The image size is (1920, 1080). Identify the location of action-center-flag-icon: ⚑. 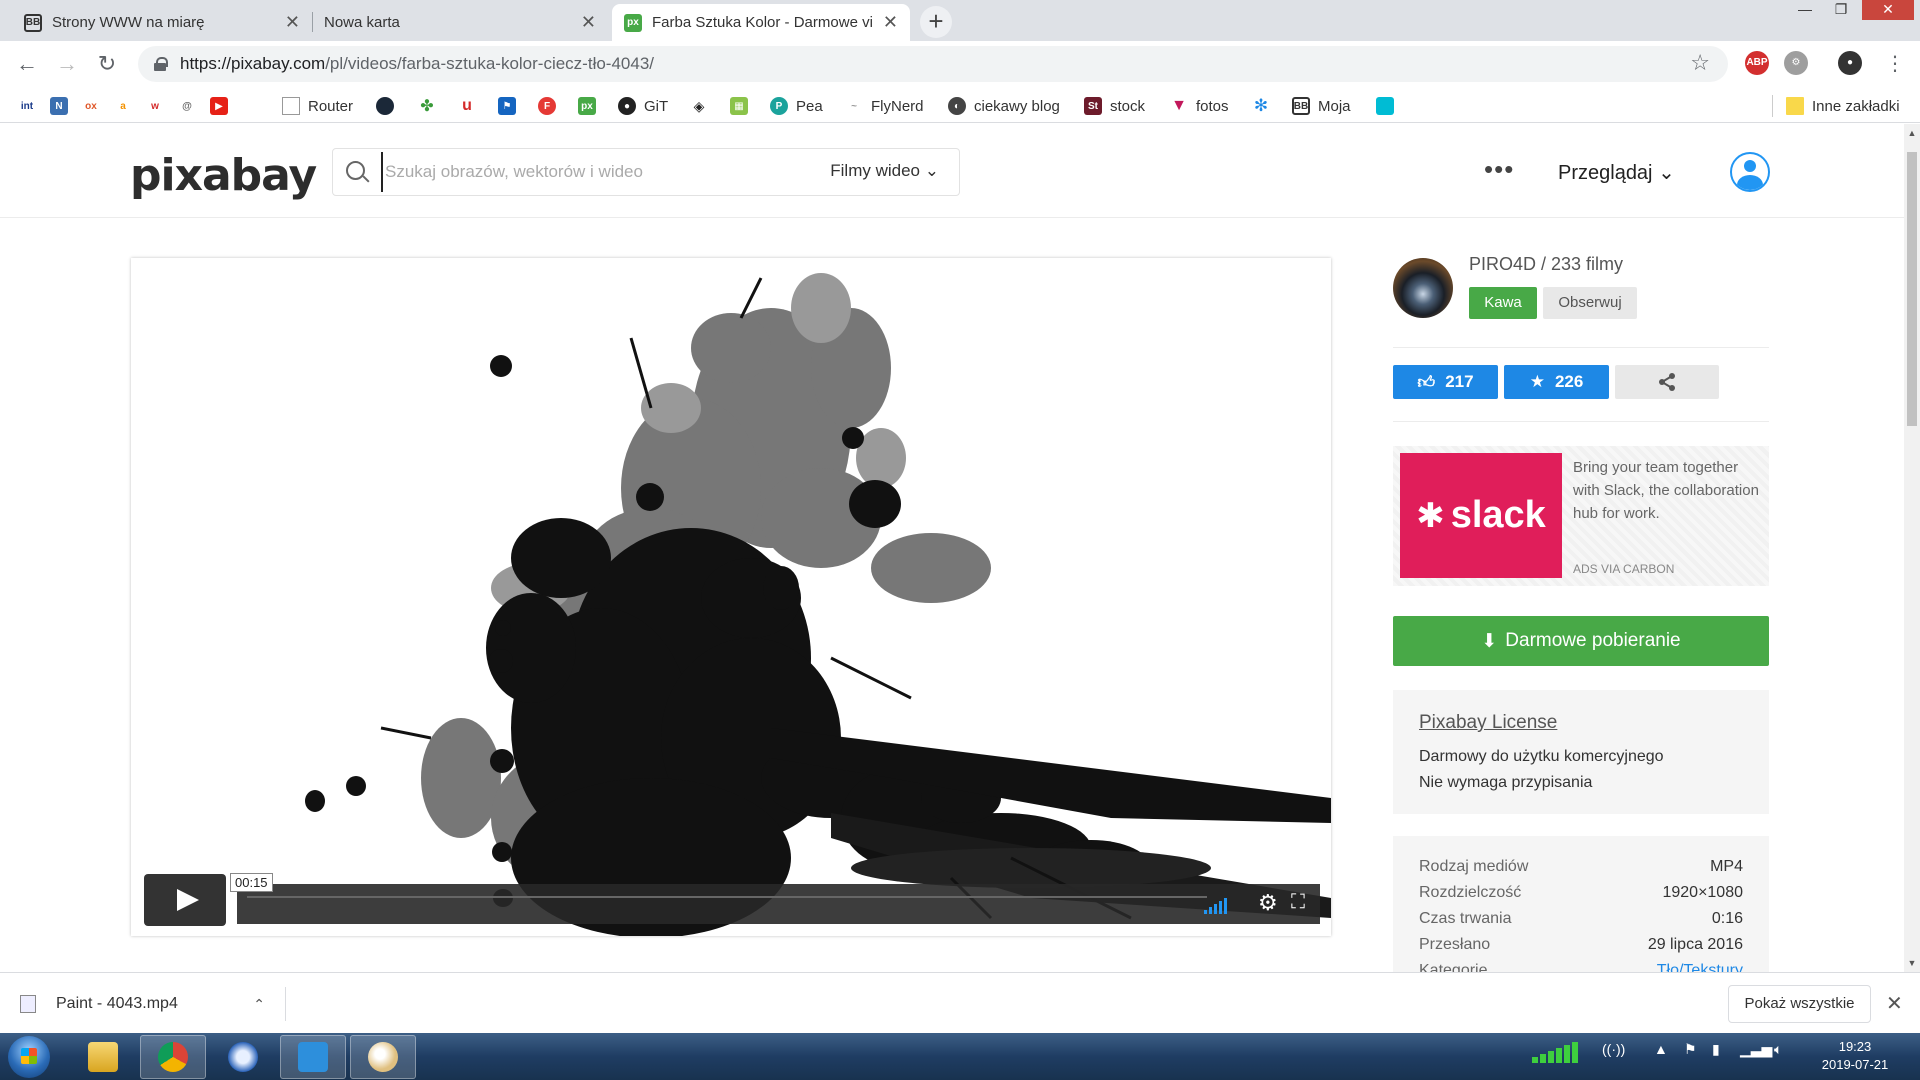
(1690, 1049).